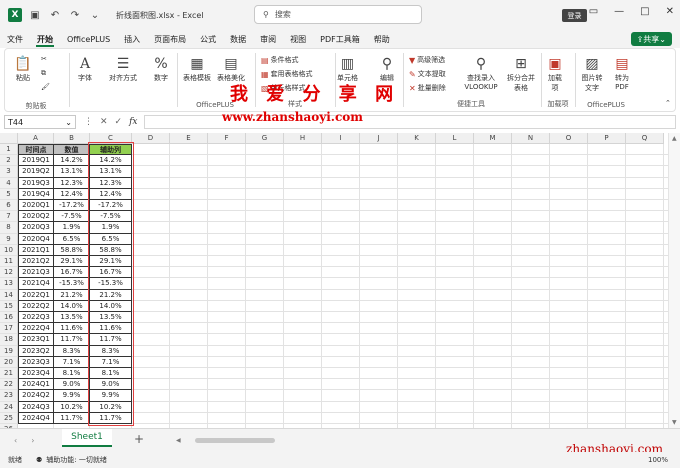 The height and width of the screenshot is (468, 680). What do you see at coordinates (104, 122) in the screenshot?
I see `cancel-icon: ✕` at bounding box center [104, 122].